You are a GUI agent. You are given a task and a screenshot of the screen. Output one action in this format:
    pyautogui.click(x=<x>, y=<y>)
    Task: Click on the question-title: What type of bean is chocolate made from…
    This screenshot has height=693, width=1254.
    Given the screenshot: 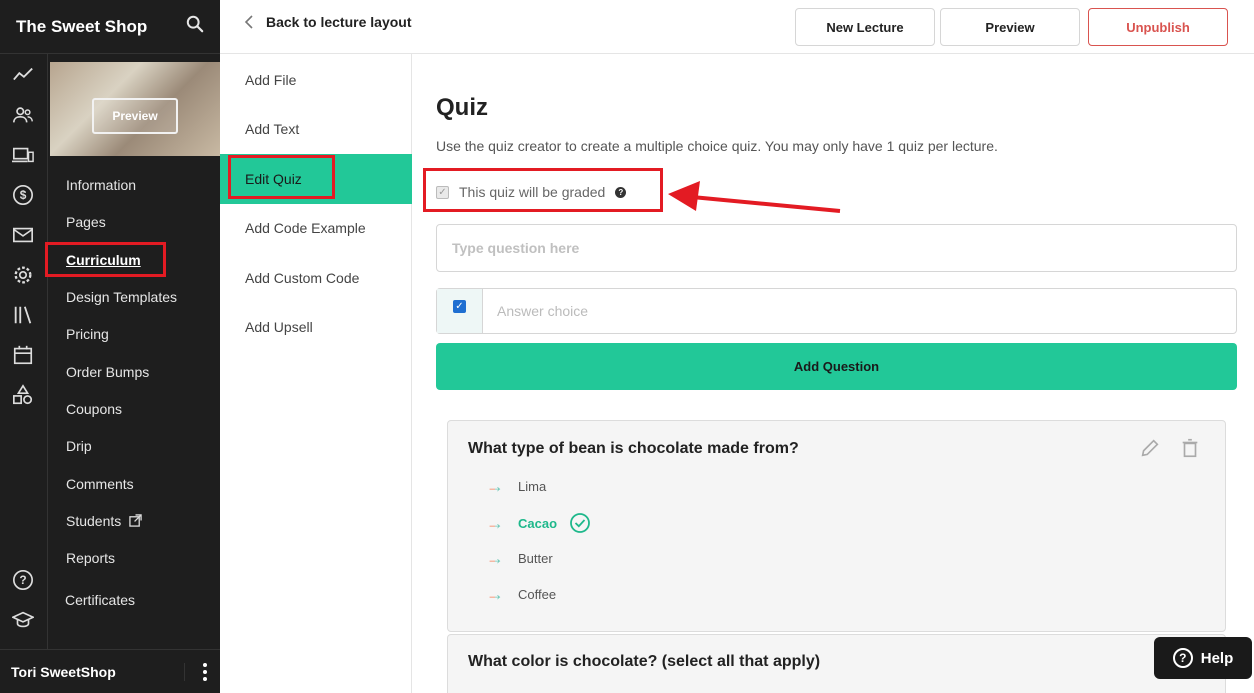 What is the action you would take?
    pyautogui.click(x=633, y=448)
    